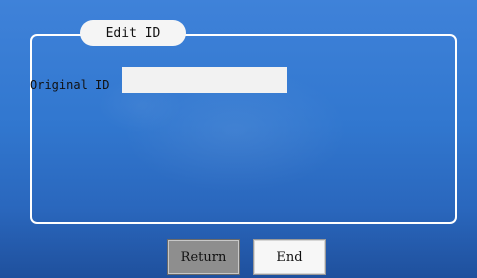  I want to click on dialog-title-tab: Edit ID, so click(133, 33).